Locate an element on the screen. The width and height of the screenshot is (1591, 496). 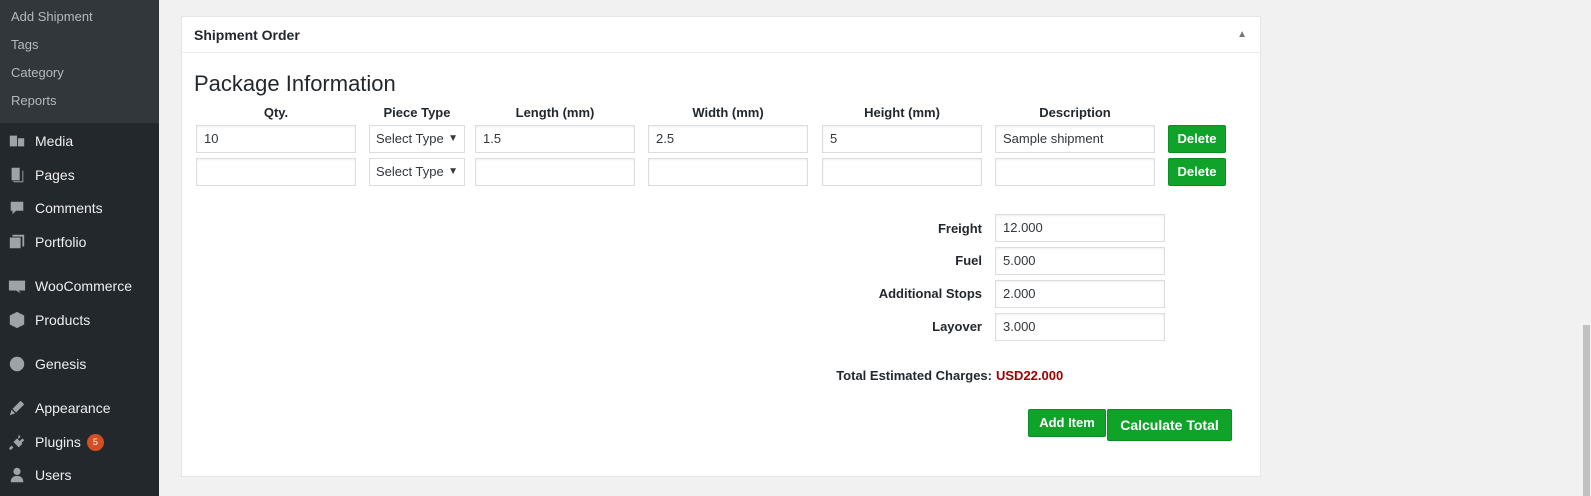
menu-item-label: Pages is located at coordinates (55, 175).